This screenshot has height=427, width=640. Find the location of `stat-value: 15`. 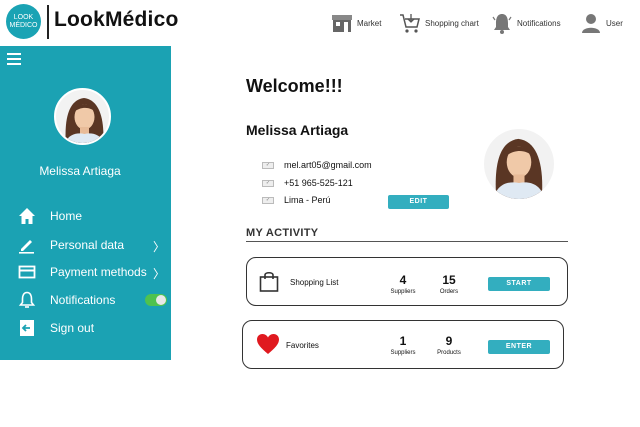

stat-value: 15 is located at coordinates (449, 280).